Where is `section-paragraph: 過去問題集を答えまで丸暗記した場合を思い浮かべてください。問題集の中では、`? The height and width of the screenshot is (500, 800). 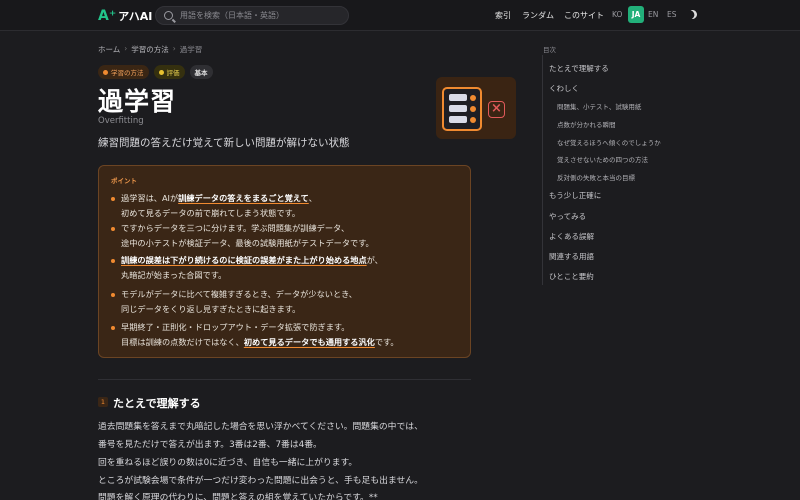
section-paragraph: 過去問題集を答えまで丸暗記した場合を思い浮かべてください。問題集の中では、 is located at coordinates (260, 427).